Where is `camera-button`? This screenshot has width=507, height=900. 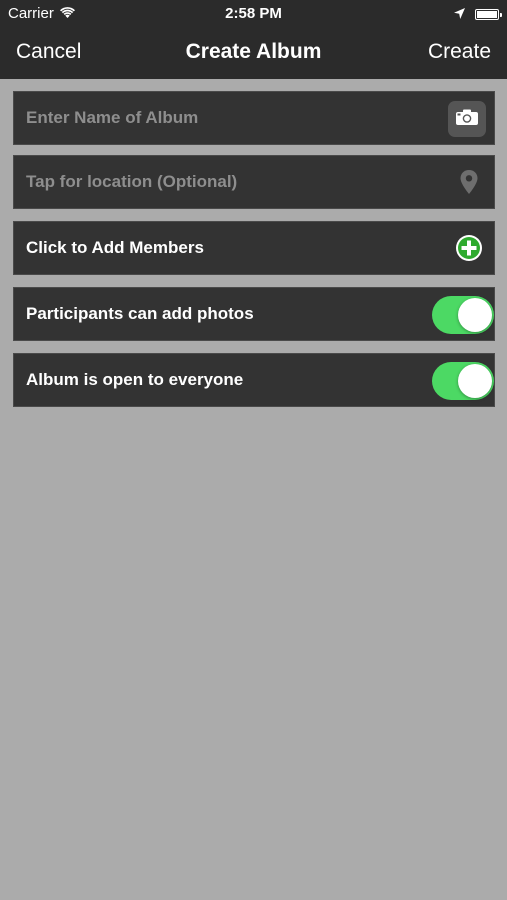
camera-button is located at coordinates (467, 119).